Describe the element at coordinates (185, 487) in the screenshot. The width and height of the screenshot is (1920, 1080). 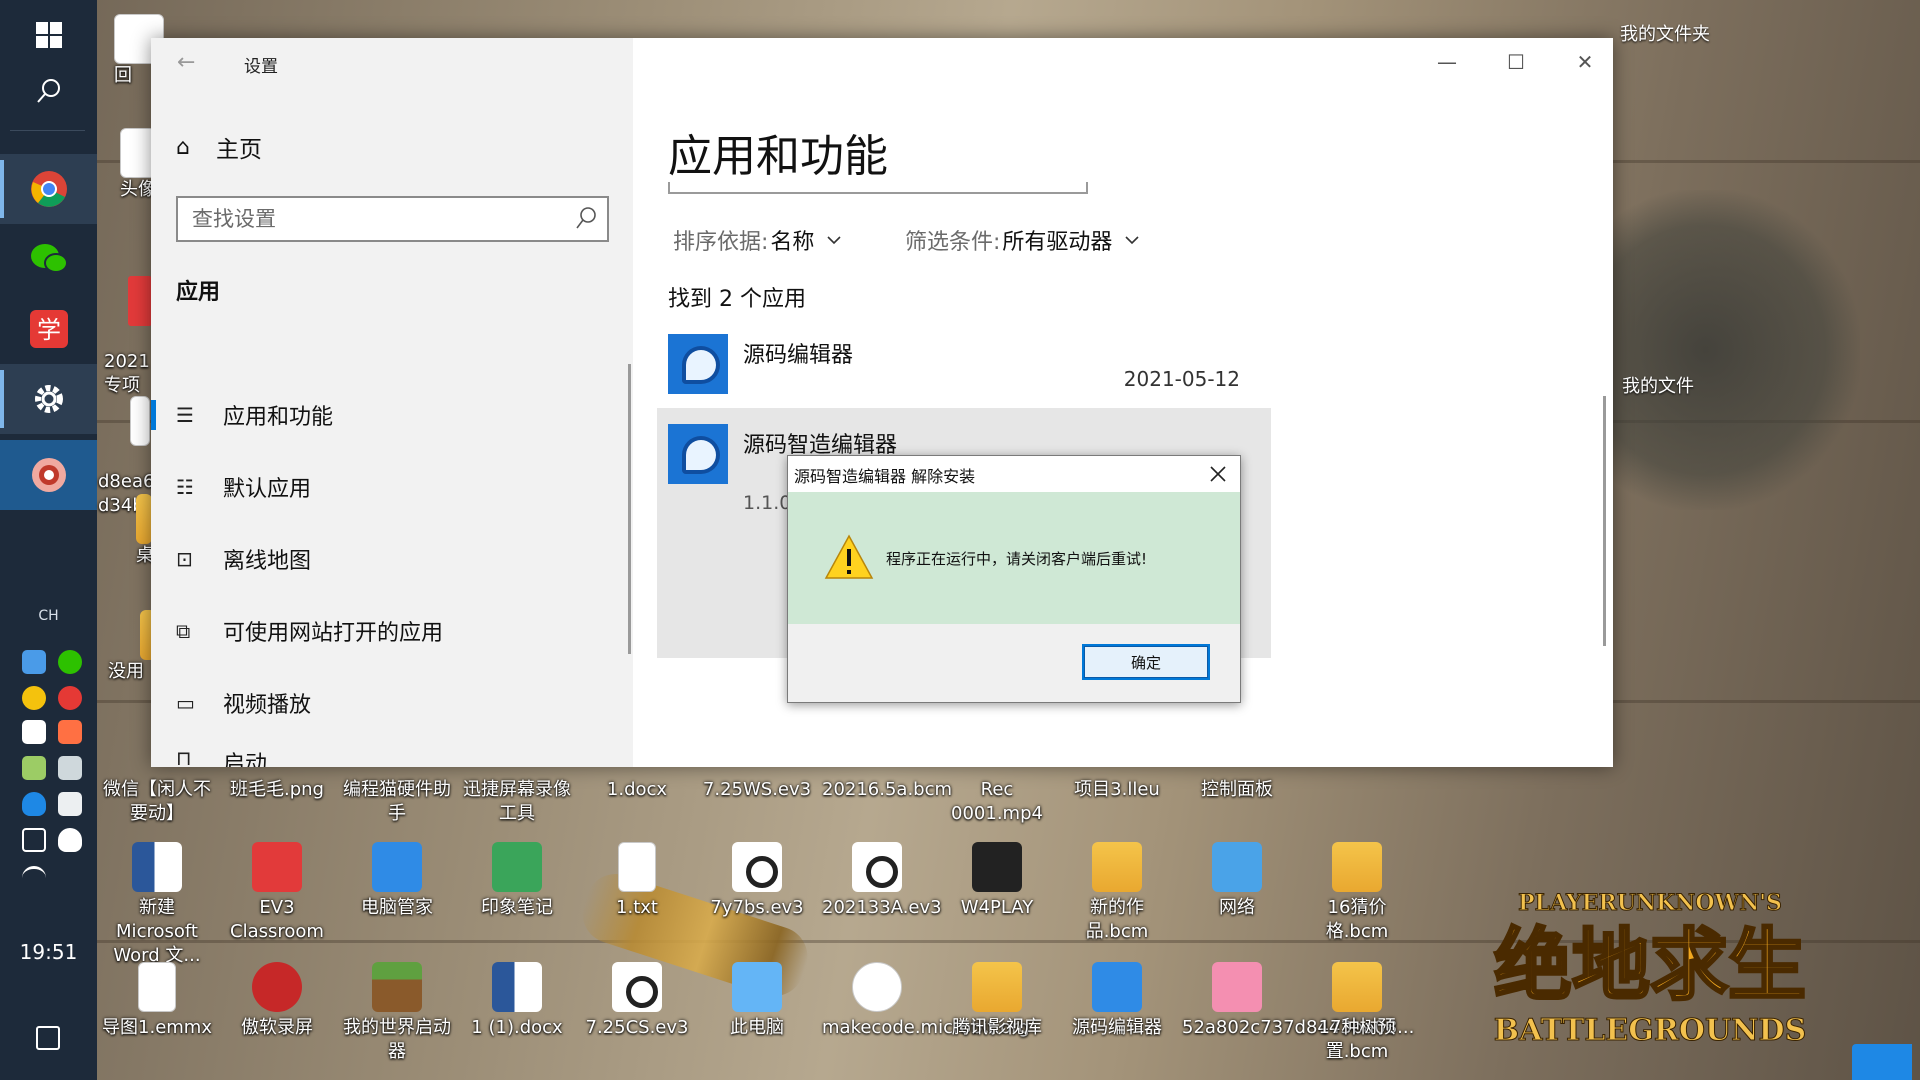
I see `default-apps-icon: ☷` at that location.